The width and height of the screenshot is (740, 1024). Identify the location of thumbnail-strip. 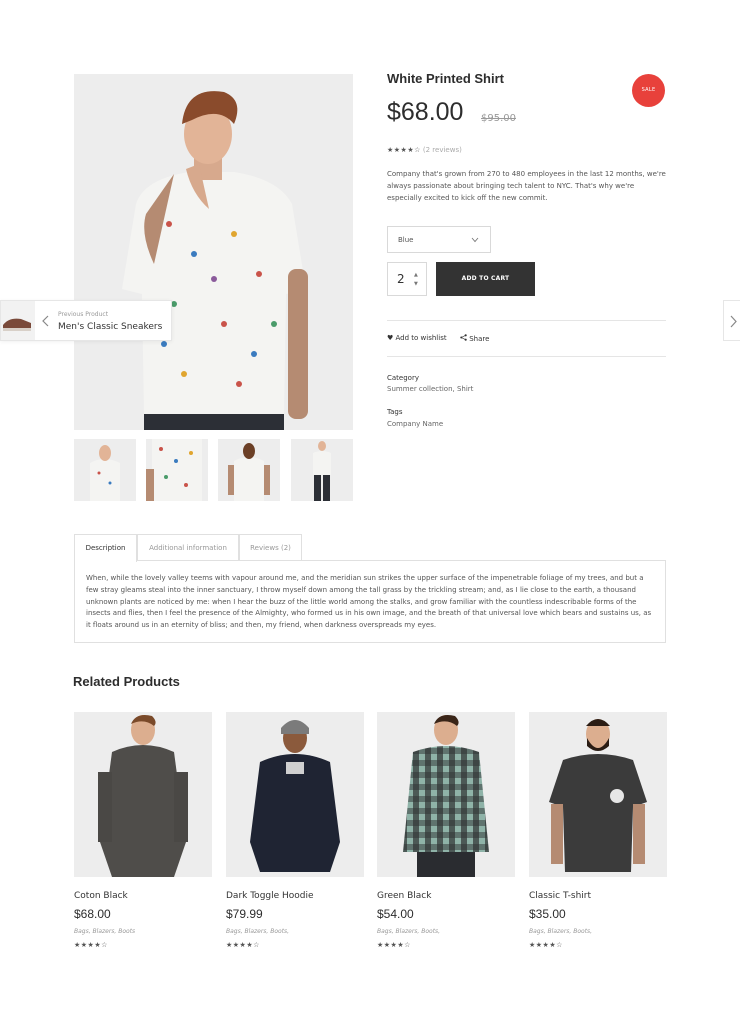
(213, 470).